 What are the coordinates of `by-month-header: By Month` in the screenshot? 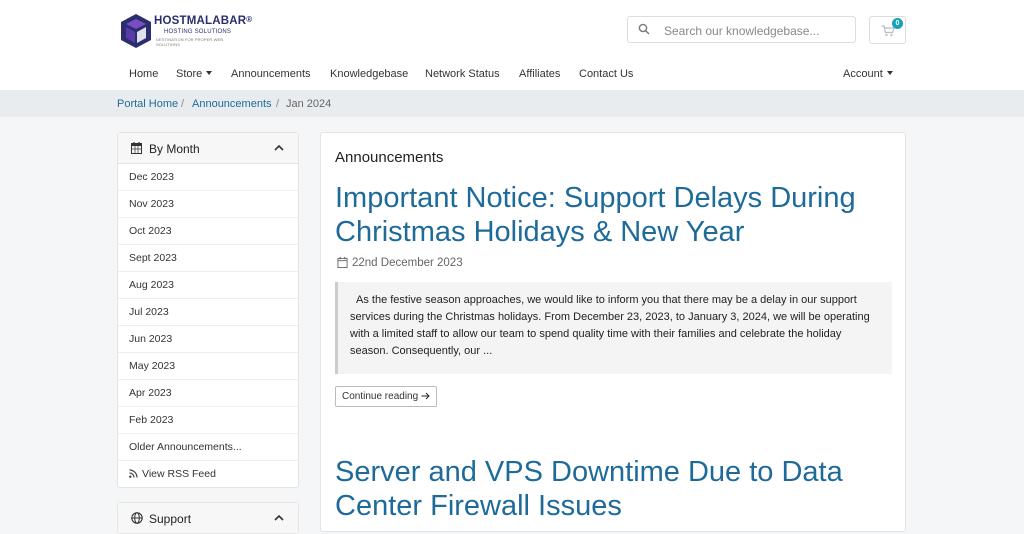 It's located at (208, 148).